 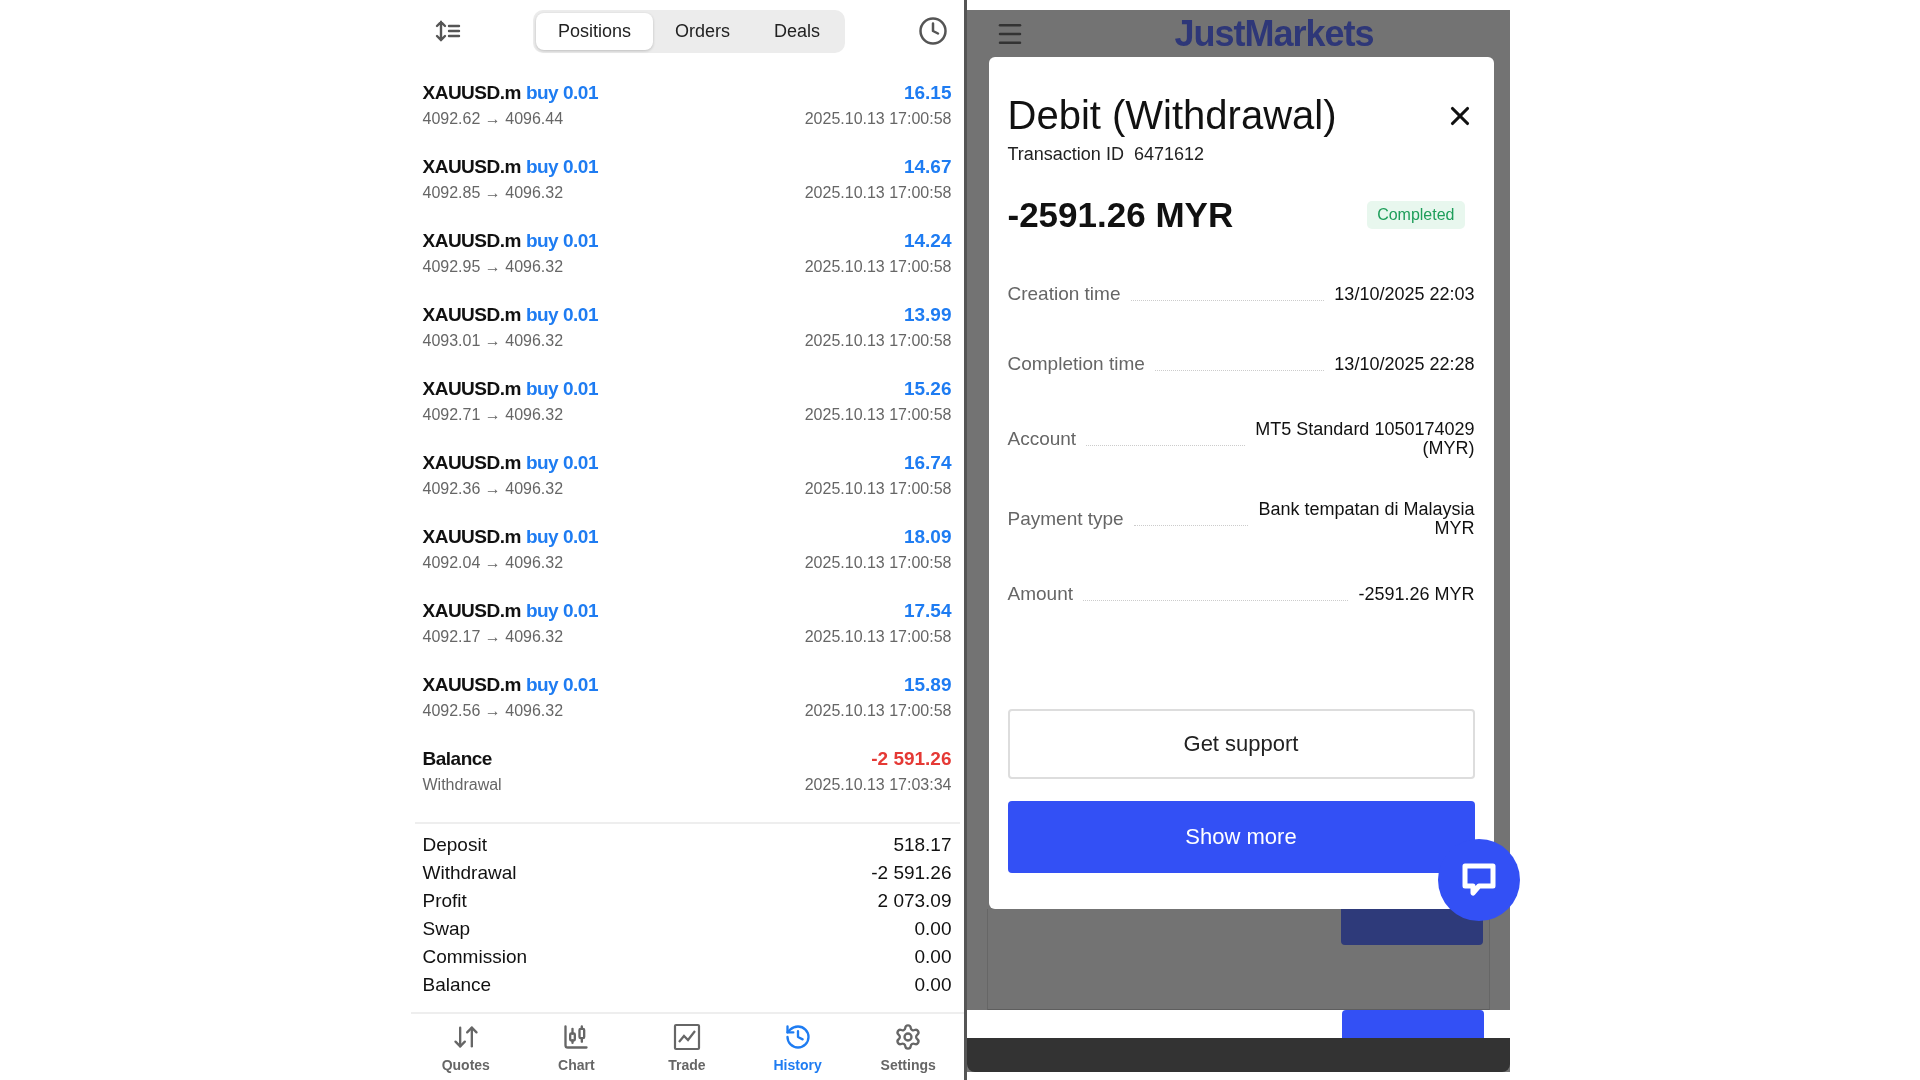 I want to click on summary-value: -2 591.26, so click(x=911, y=873).